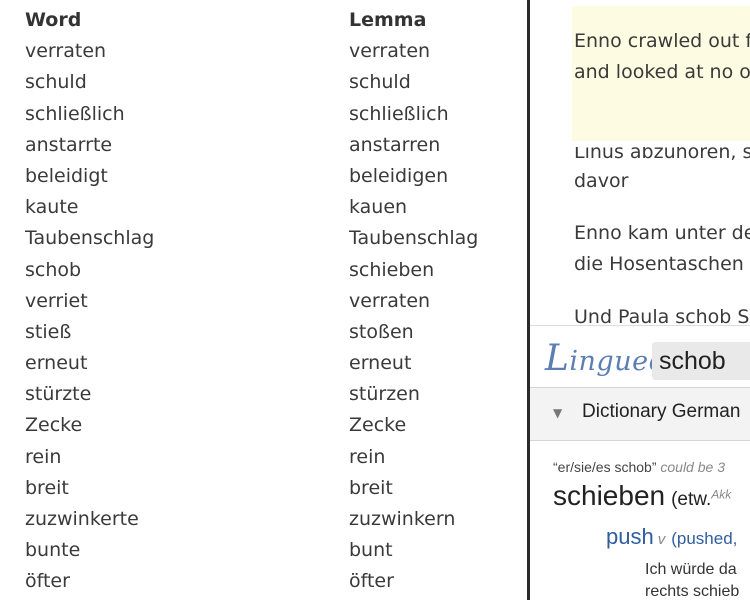 The width and height of the screenshot is (750, 601). Describe the element at coordinates (661, 539) in the screenshot. I see `part-of-speech: v` at that location.